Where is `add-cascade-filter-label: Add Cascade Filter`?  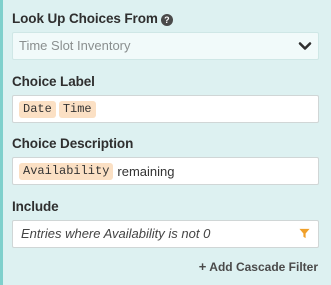 add-cascade-filter-label: Add Cascade Filter is located at coordinates (263, 267).